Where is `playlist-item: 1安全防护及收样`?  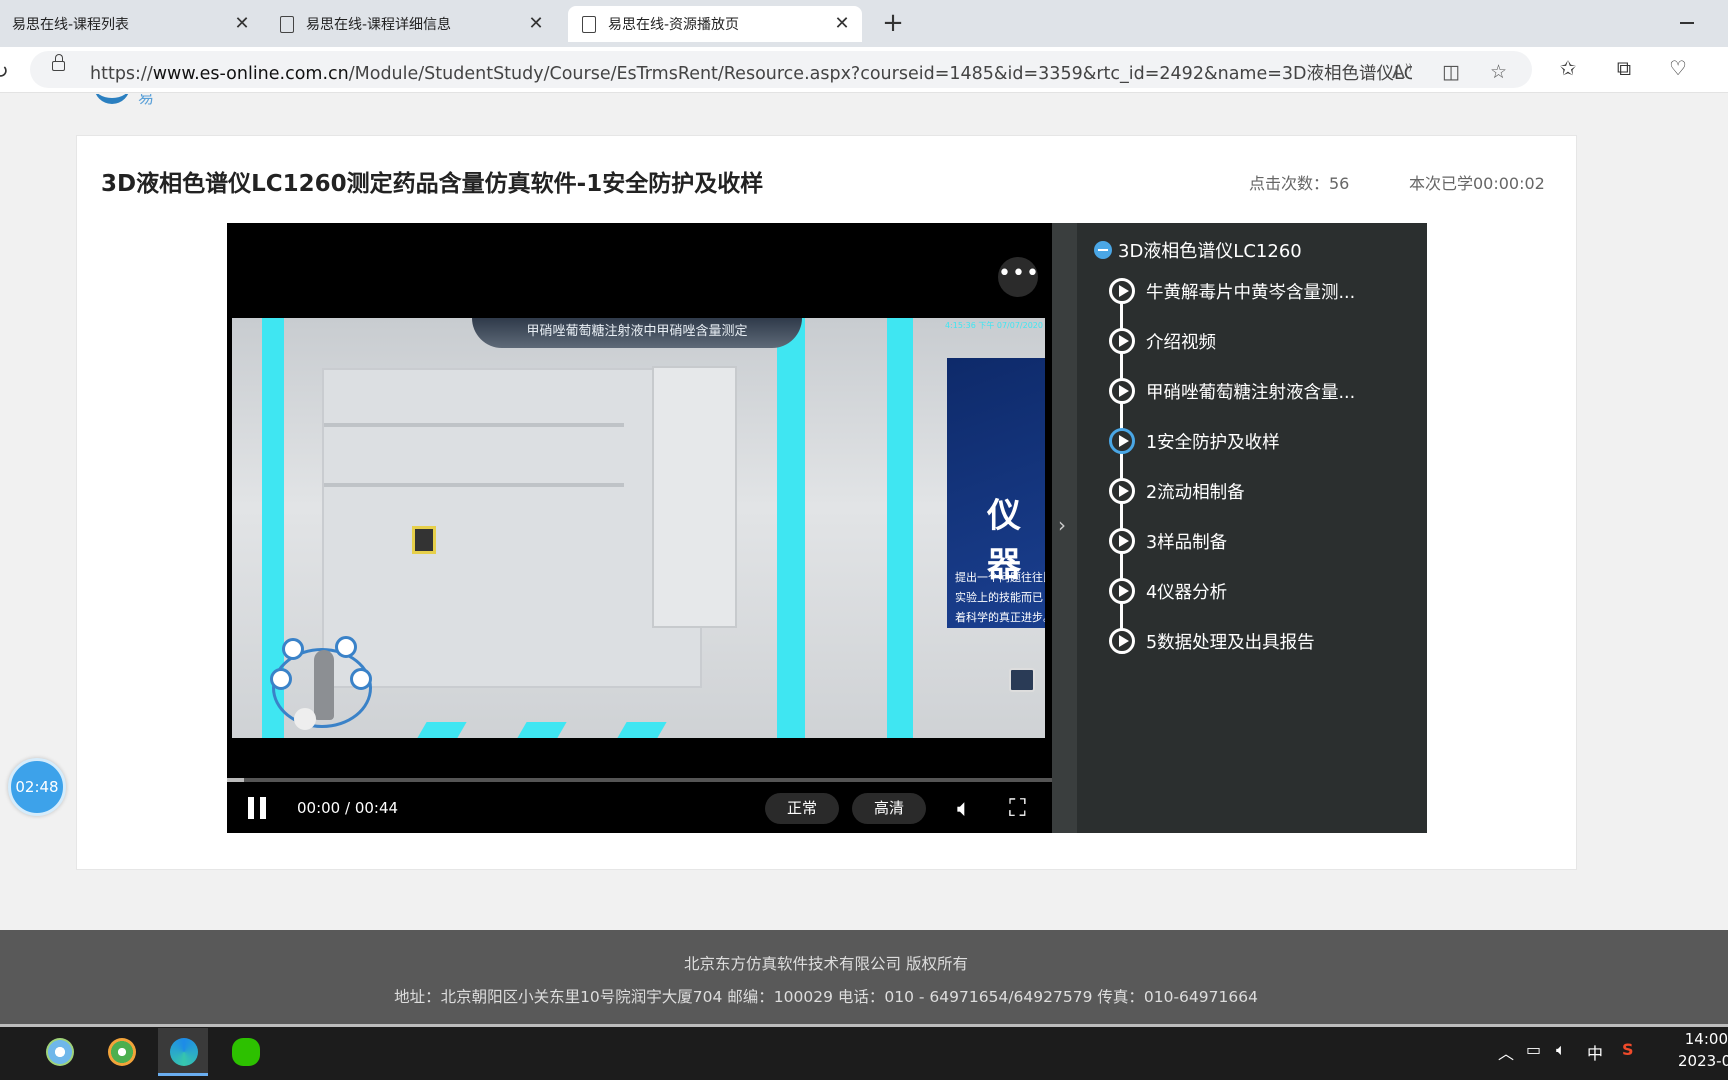 playlist-item: 1安全防护及收样 is located at coordinates (1194, 441).